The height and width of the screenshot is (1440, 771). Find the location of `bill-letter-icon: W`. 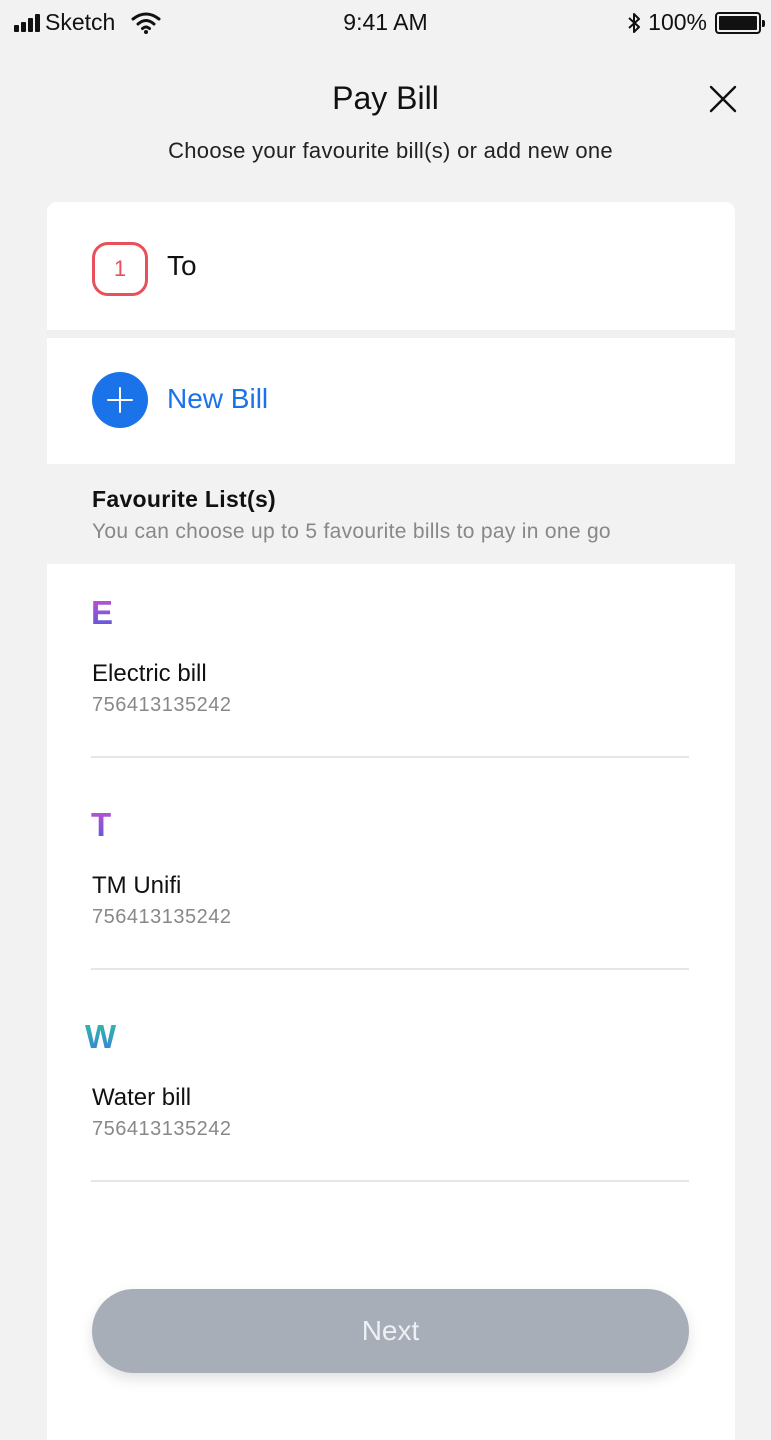

bill-letter-icon: W is located at coordinates (101, 1036).